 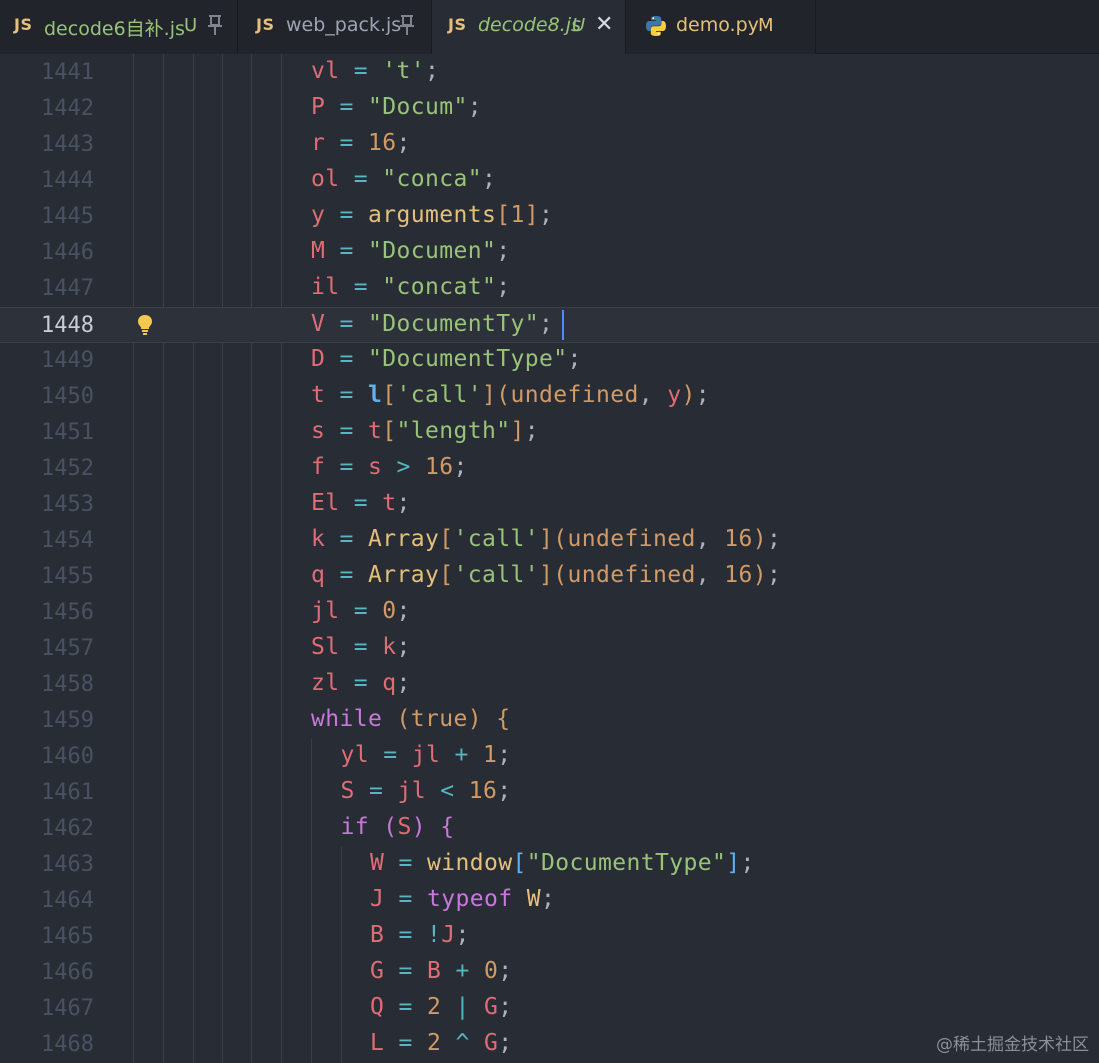 What do you see at coordinates (717, 25) in the screenshot?
I see `tab-label: demo.py` at bounding box center [717, 25].